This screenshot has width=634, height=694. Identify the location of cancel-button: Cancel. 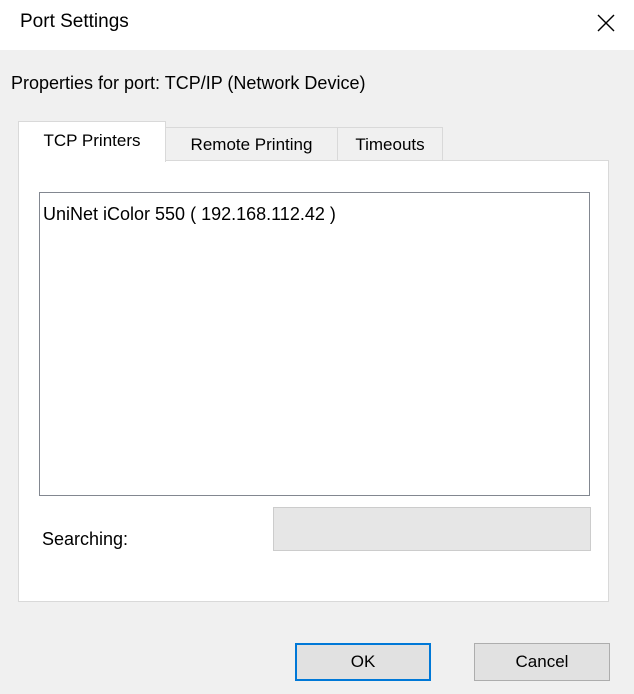
(542, 662).